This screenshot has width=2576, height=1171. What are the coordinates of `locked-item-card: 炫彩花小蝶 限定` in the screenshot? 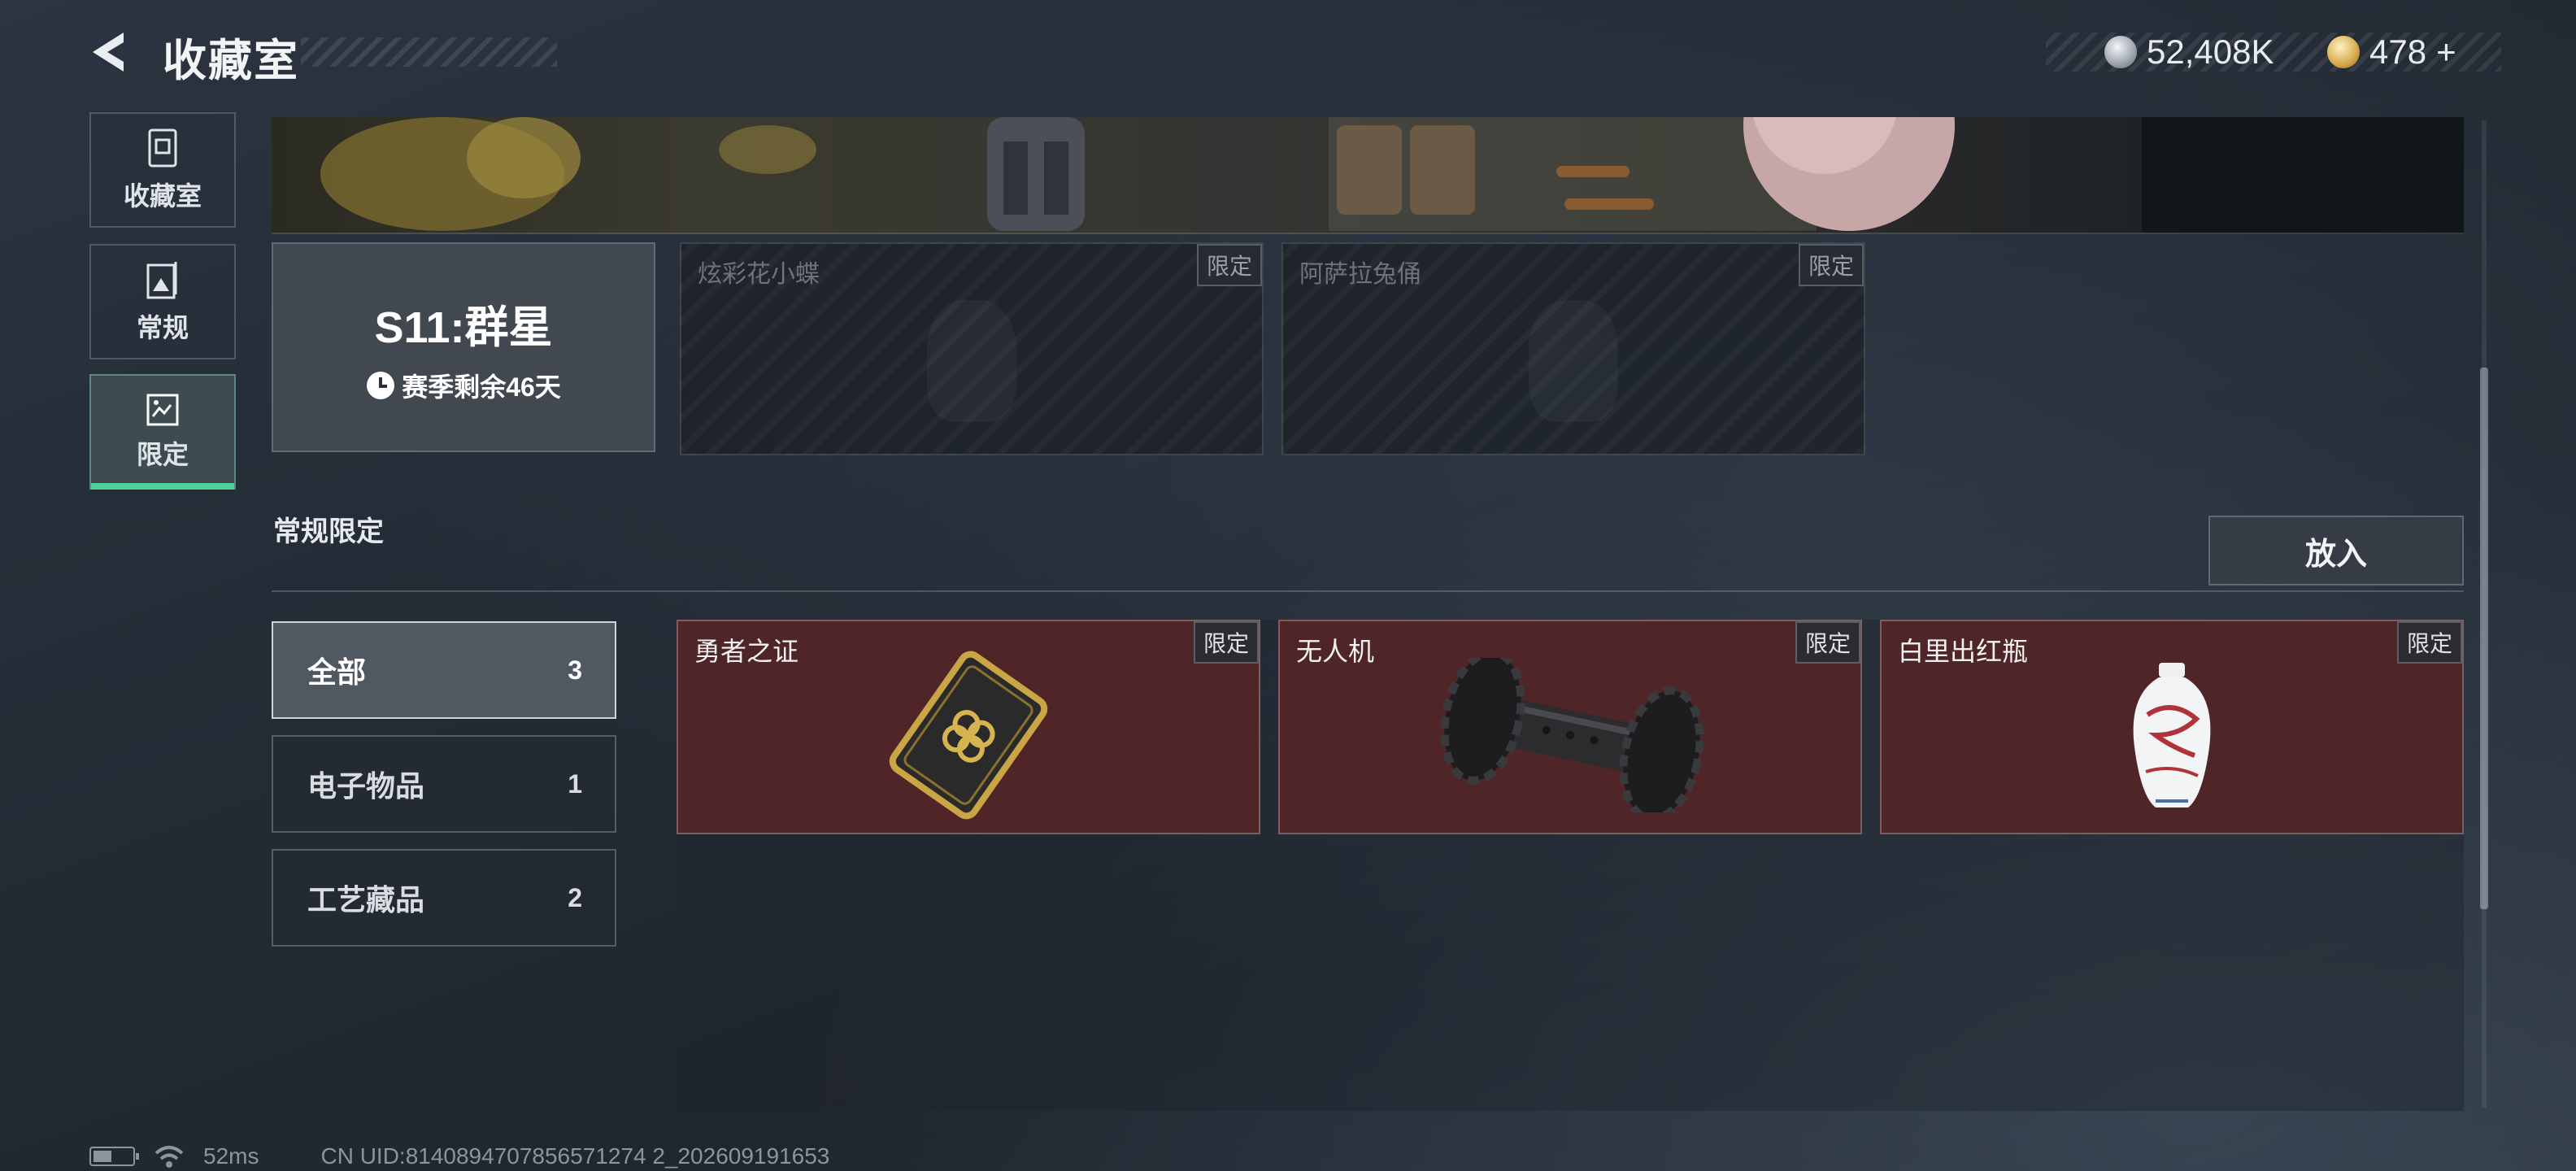 It's located at (972, 348).